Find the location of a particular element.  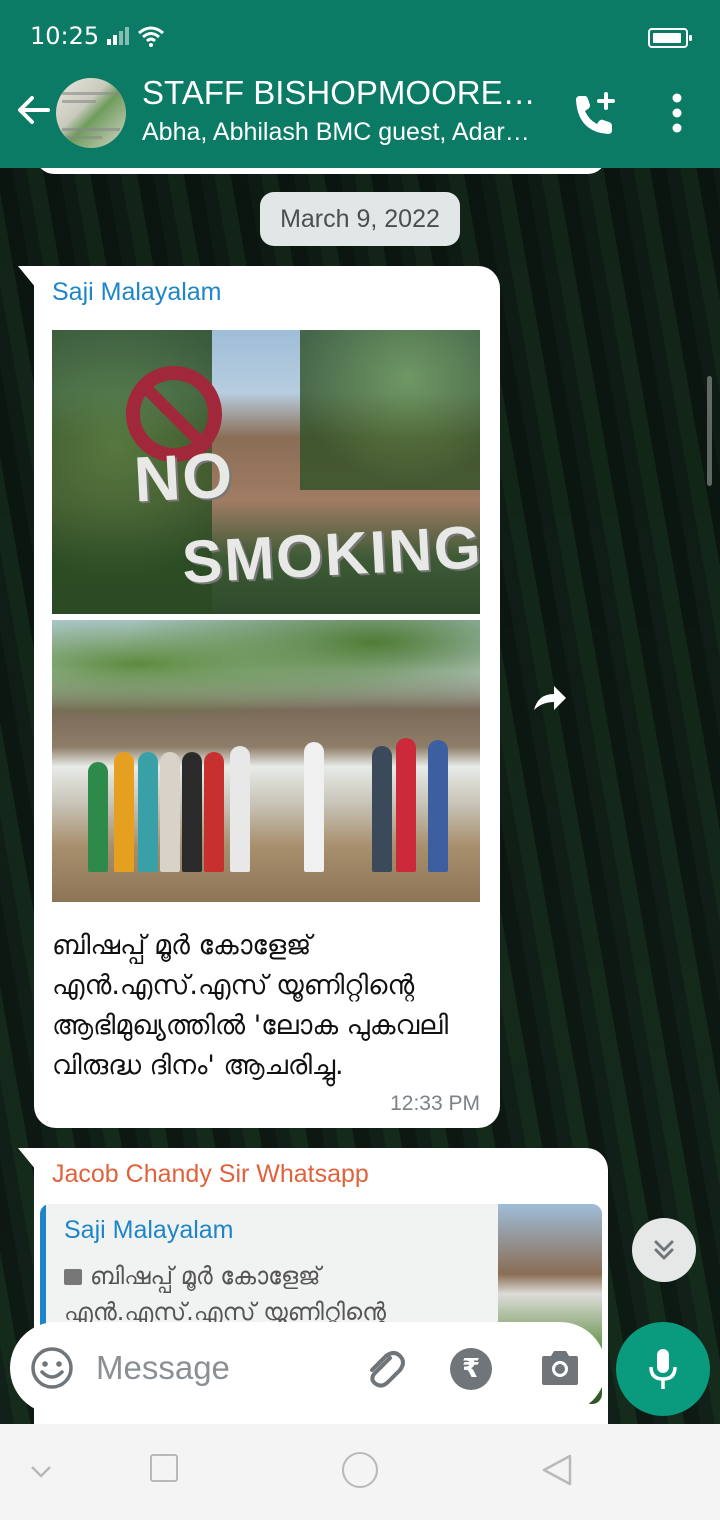

message-time: 12:33 PM is located at coordinates (435, 1103).